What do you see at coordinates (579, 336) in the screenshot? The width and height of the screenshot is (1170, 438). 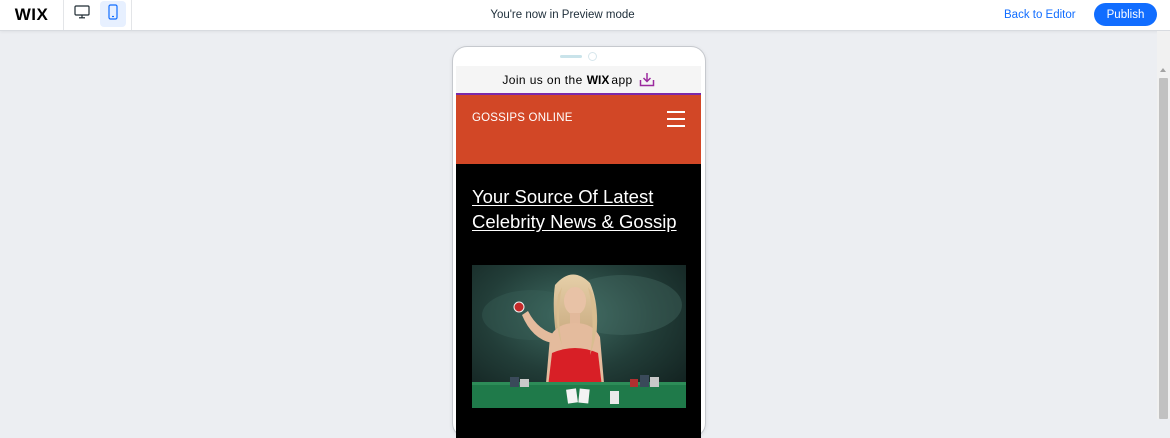 I see `woman-at-poker-table-photo` at bounding box center [579, 336].